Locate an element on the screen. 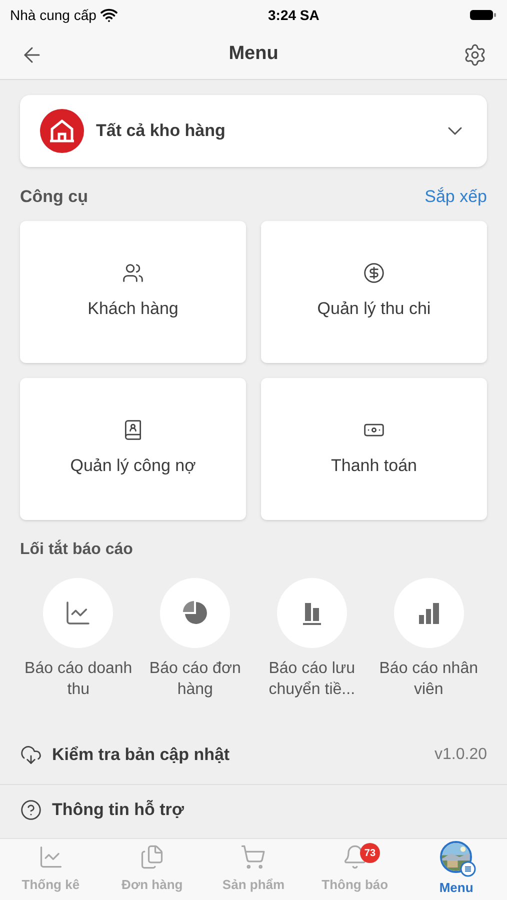 This screenshot has width=507, height=900. cart-icon is located at coordinates (253, 857).